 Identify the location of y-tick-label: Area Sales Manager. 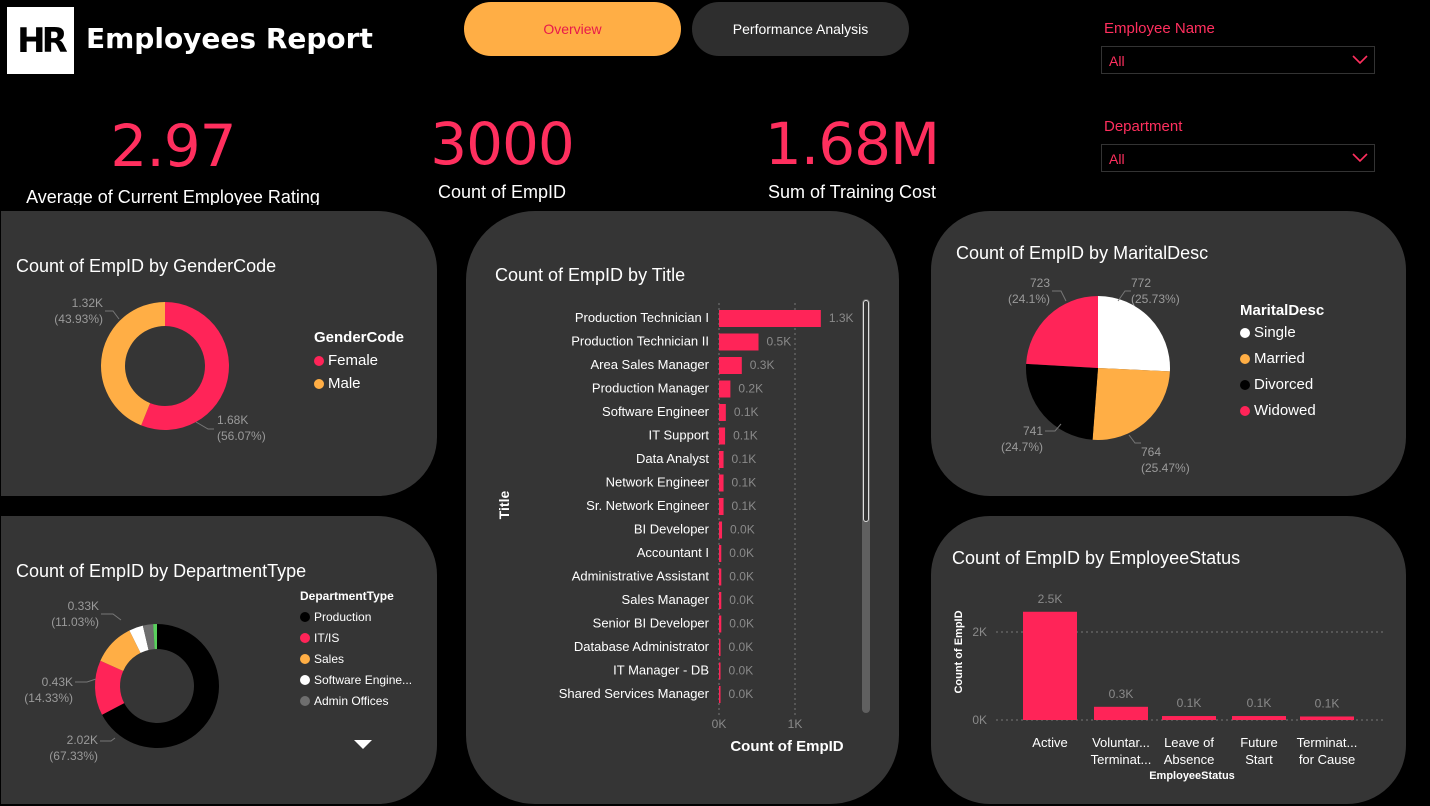
(649, 364).